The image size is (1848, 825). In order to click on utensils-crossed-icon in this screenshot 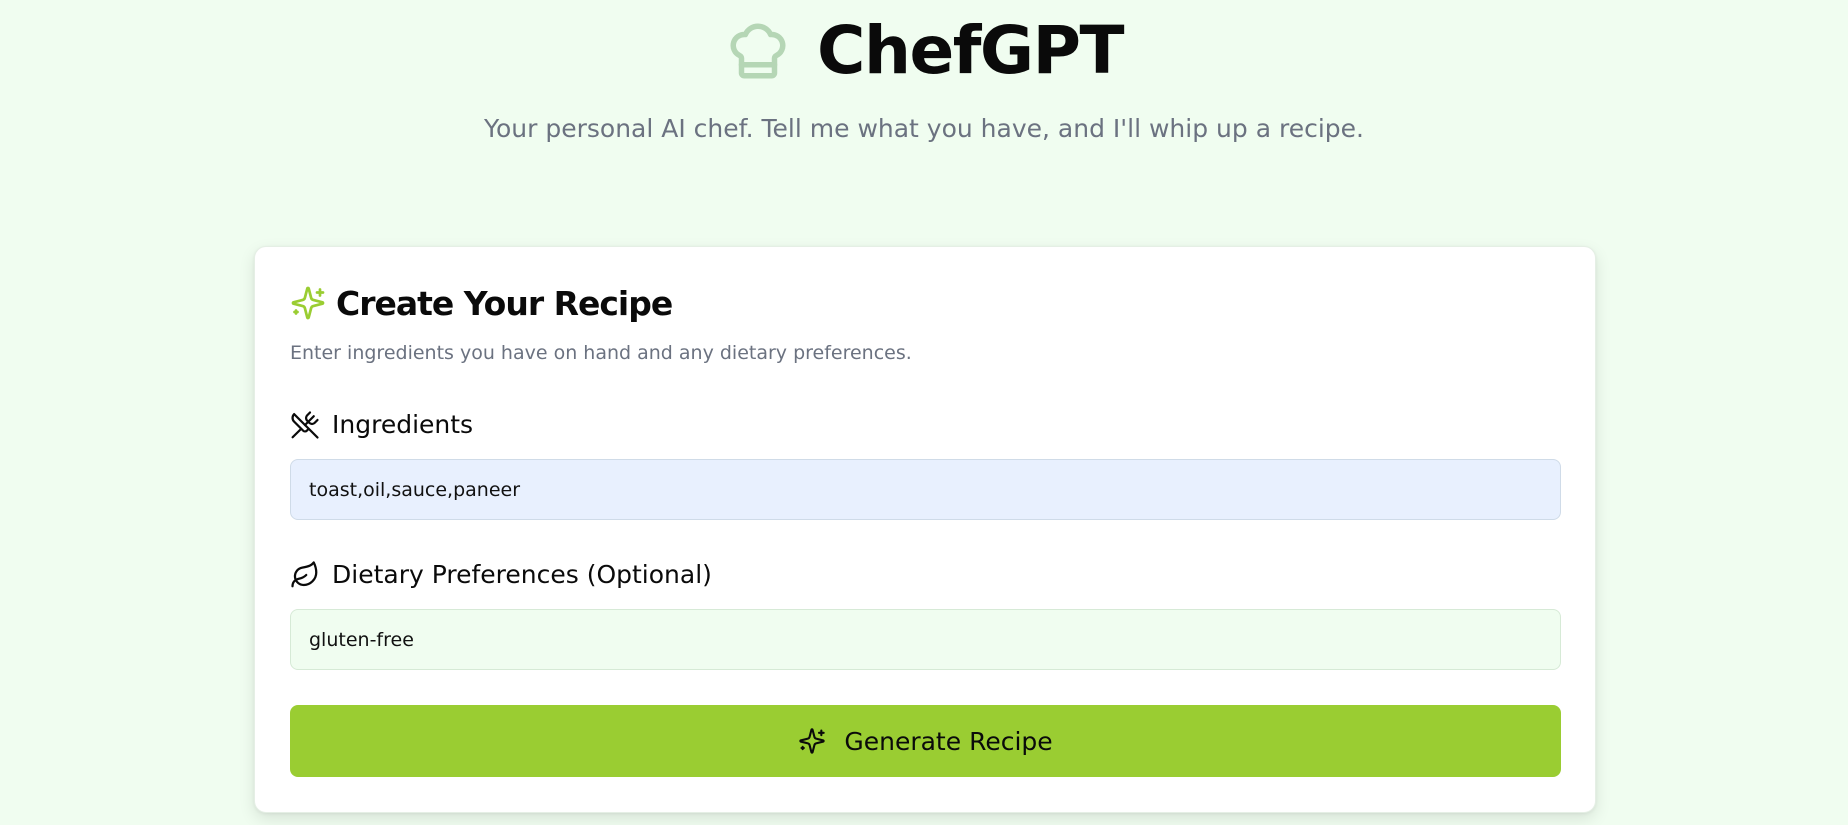, I will do `click(305, 425)`.